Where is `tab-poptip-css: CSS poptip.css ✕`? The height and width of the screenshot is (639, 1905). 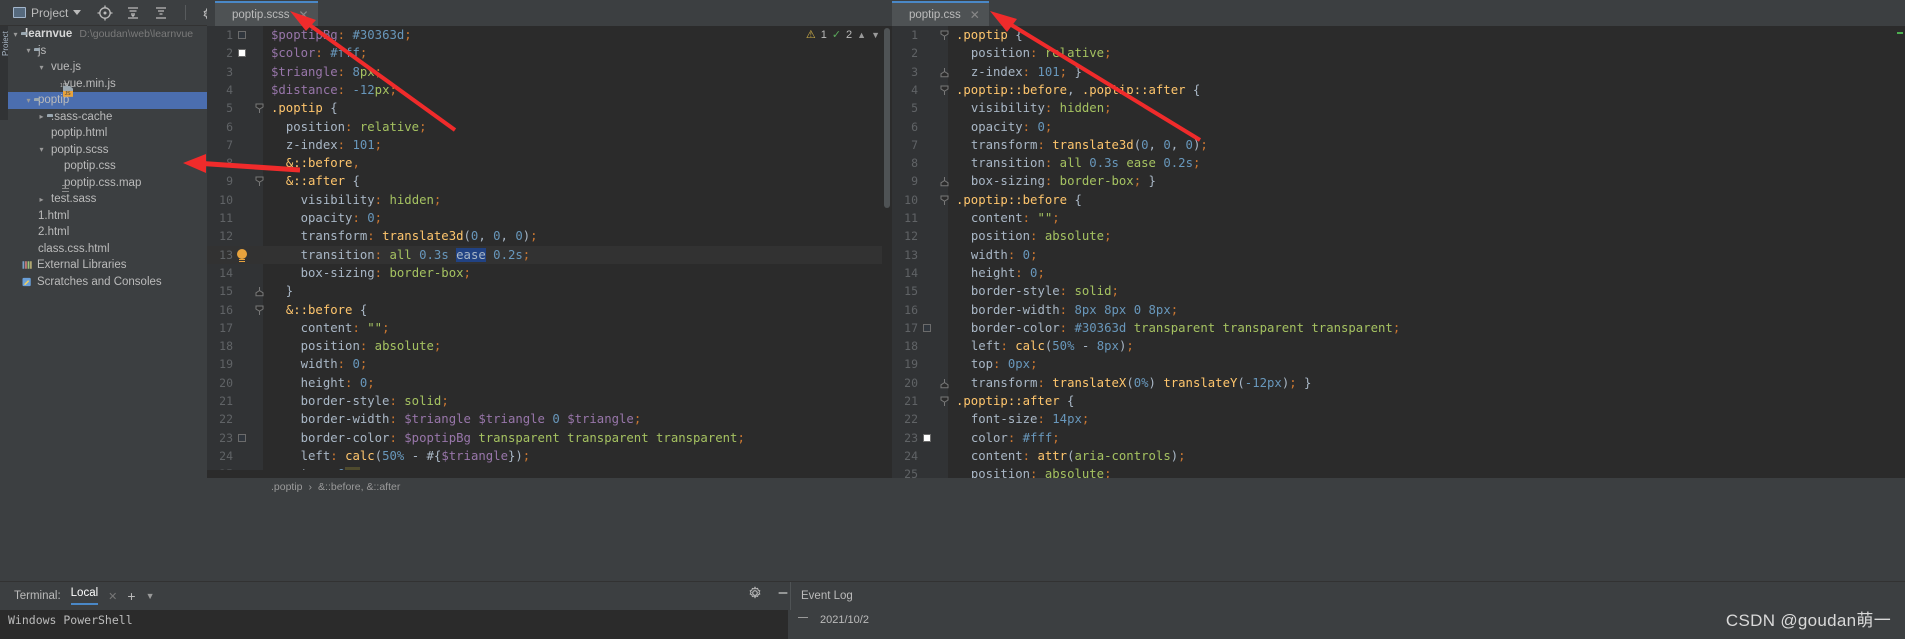
tab-poptip-css: CSS poptip.css ✕ is located at coordinates (940, 13).